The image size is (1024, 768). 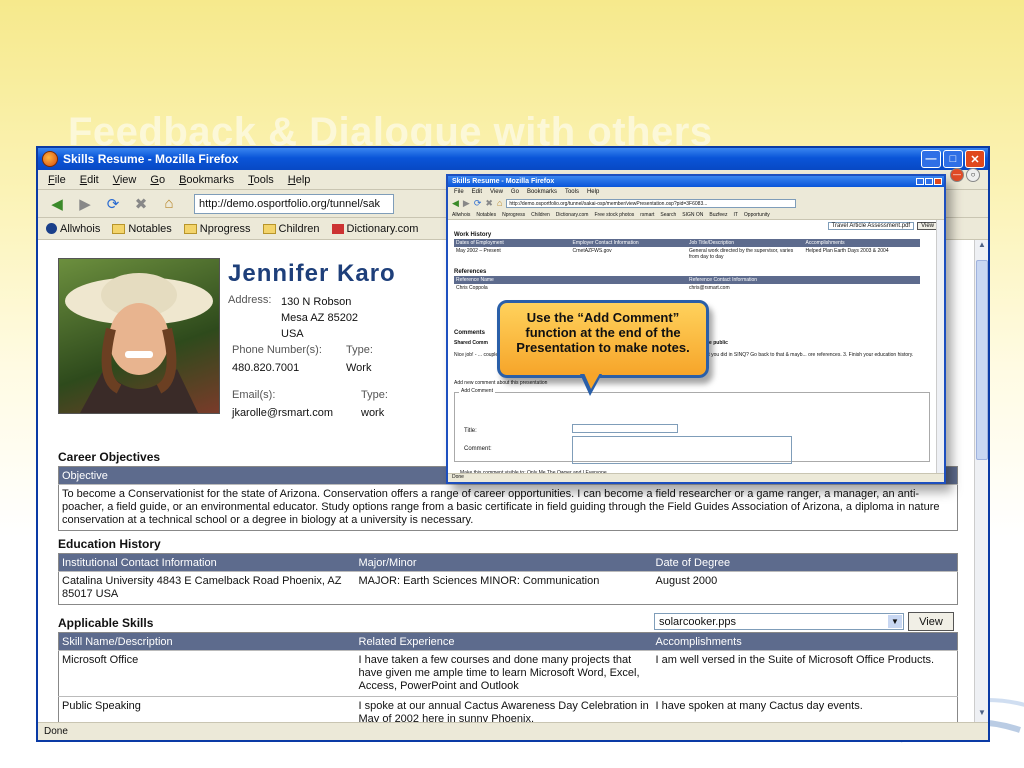 I want to click on menu-view: View, so click(x=125, y=180).